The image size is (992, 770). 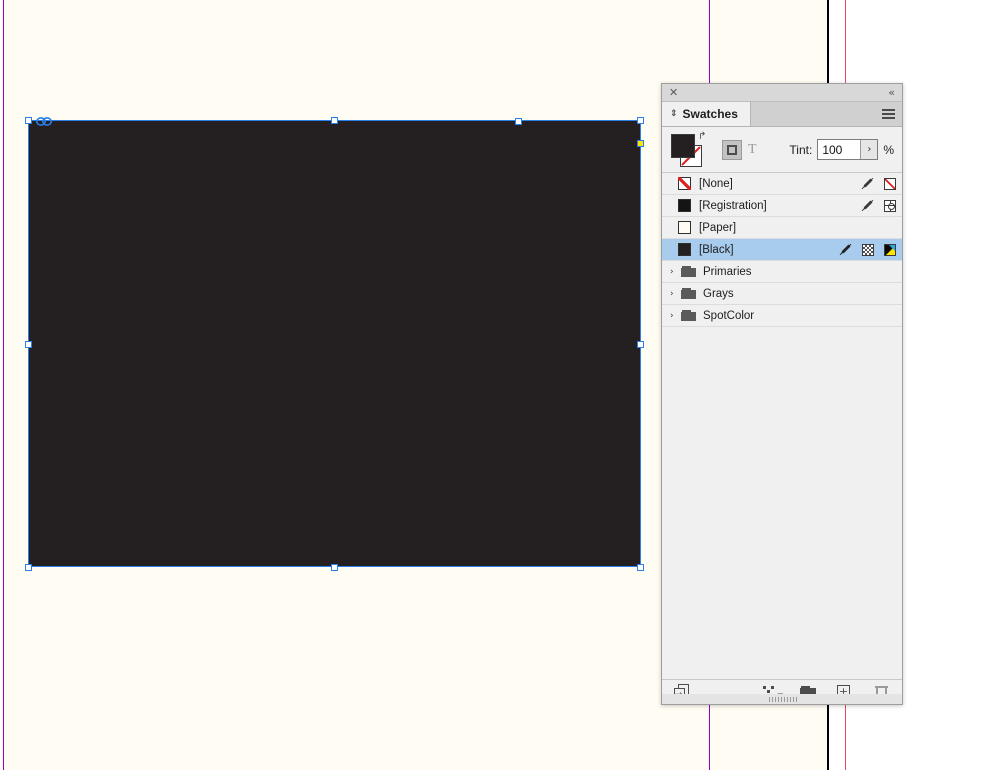 What do you see at coordinates (890, 249) in the screenshot?
I see `cmyk-mode-icon` at bounding box center [890, 249].